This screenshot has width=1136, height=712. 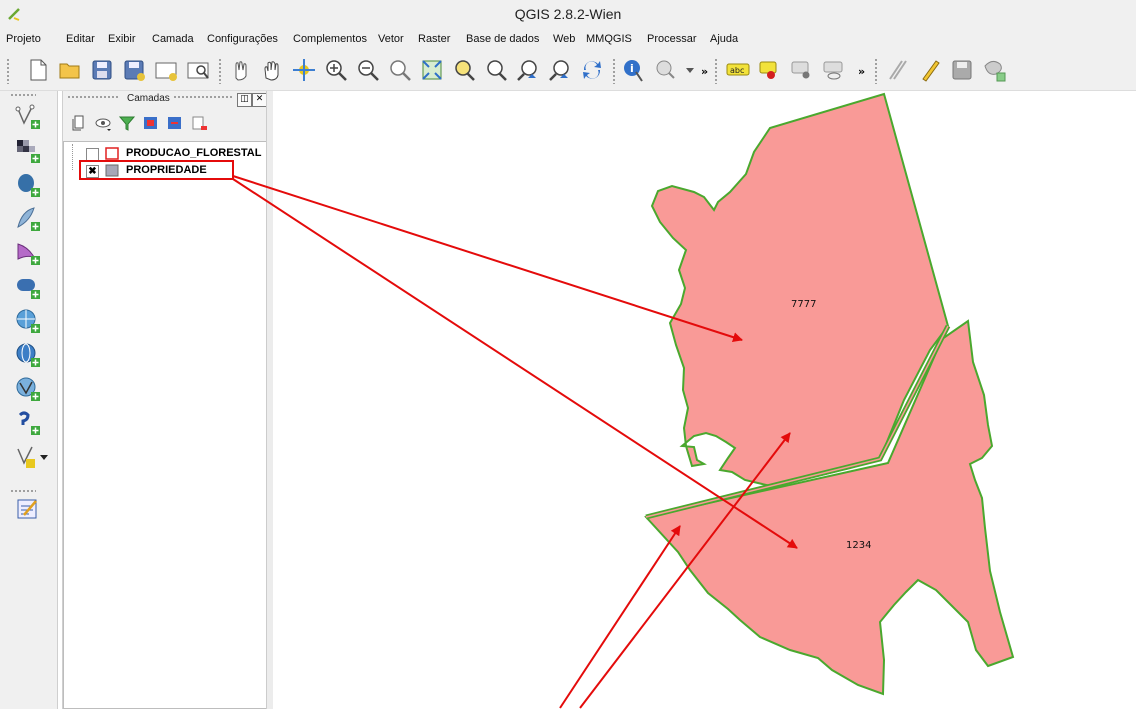 What do you see at coordinates (193, 153) in the screenshot?
I see `layer-name: PRODUCAO_FLORESTAL` at bounding box center [193, 153].